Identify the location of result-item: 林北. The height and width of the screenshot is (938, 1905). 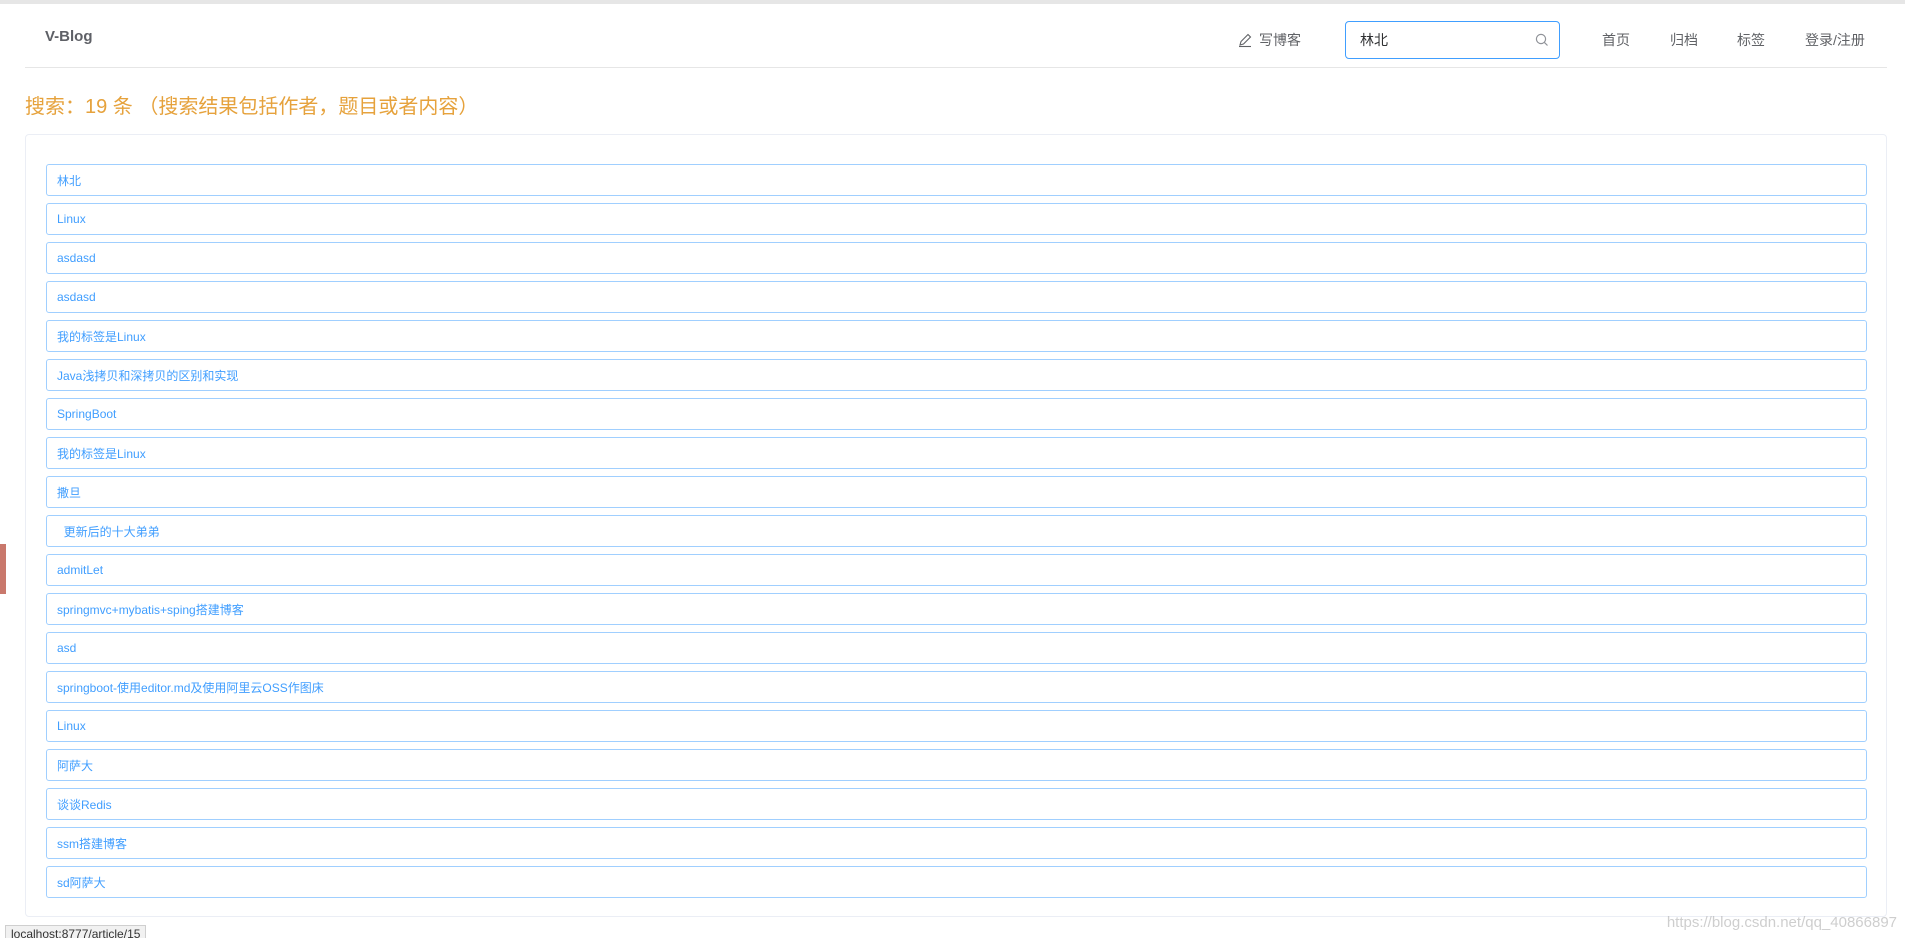
(956, 180).